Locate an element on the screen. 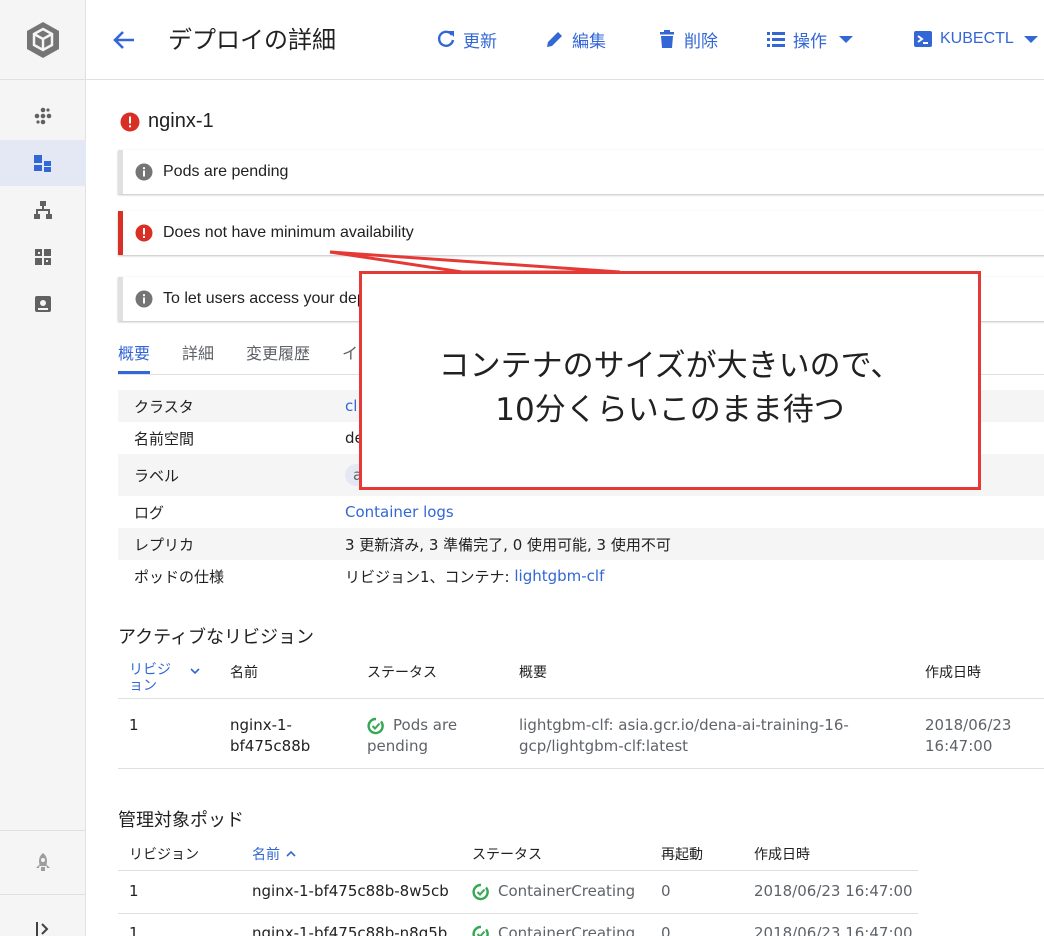 Image resolution: width=1044 pixels, height=936 pixels. kubernetes-logo-icon is located at coordinates (43, 39).